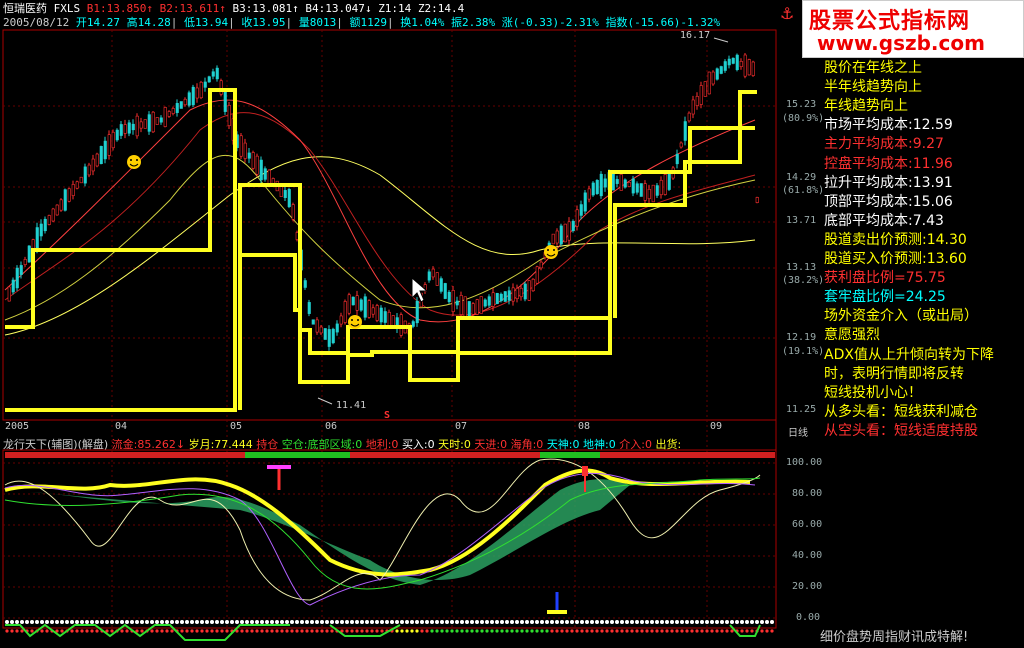 Image resolution: width=1024 pixels, height=648 pixels. Describe the element at coordinates (807, 524) in the screenshot. I see `sub-axis-label: 60.00` at that location.